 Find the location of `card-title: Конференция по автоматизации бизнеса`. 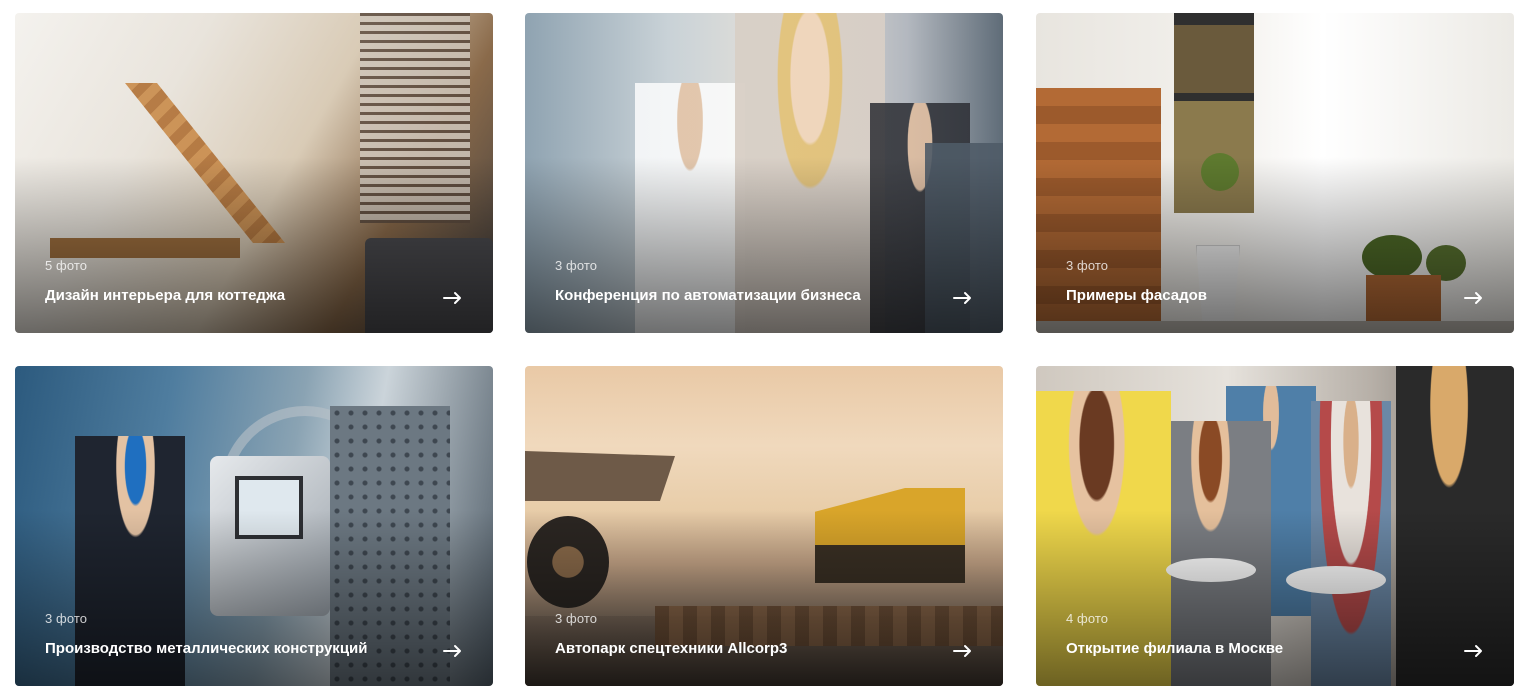

card-title: Конференция по автоматизации бизнеса is located at coordinates (708, 295).